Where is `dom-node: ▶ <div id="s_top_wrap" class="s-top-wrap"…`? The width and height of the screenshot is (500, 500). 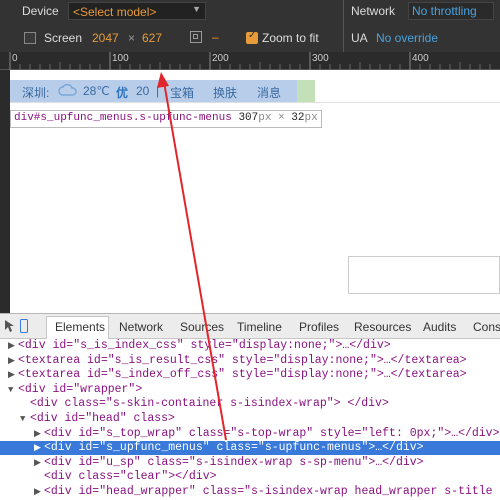
dom-node: ▶ <div id="s_top_wrap" class="s-top-wrap"… is located at coordinates (250, 434).